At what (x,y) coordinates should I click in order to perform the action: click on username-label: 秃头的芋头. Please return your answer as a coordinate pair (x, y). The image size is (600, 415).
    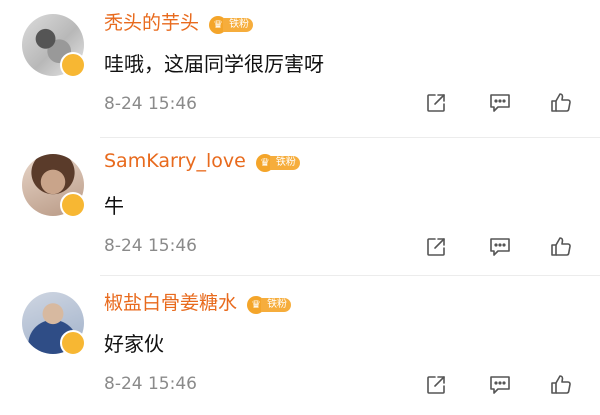
    Looking at the image, I should click on (152, 23).